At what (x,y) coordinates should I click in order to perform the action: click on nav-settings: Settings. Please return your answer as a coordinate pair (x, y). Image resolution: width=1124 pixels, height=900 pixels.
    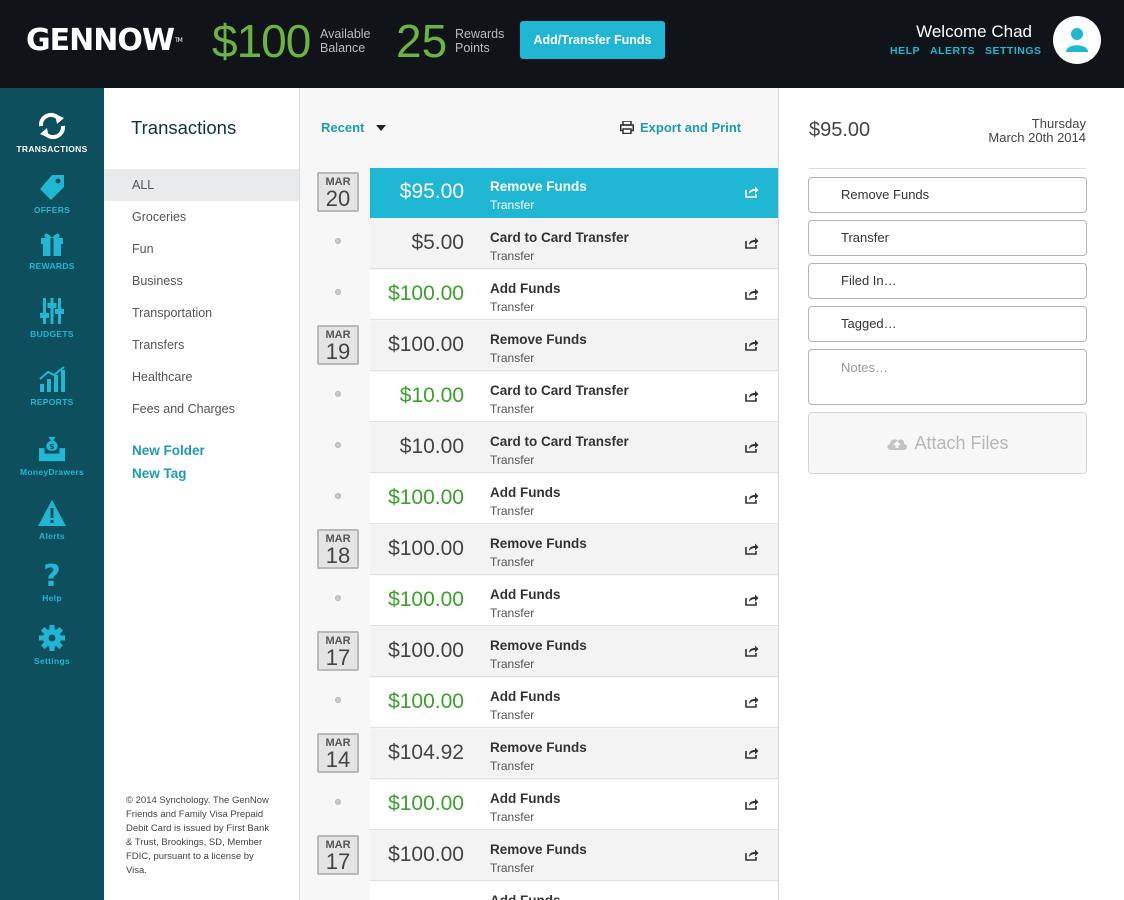
    Looking at the image, I should click on (52, 645).